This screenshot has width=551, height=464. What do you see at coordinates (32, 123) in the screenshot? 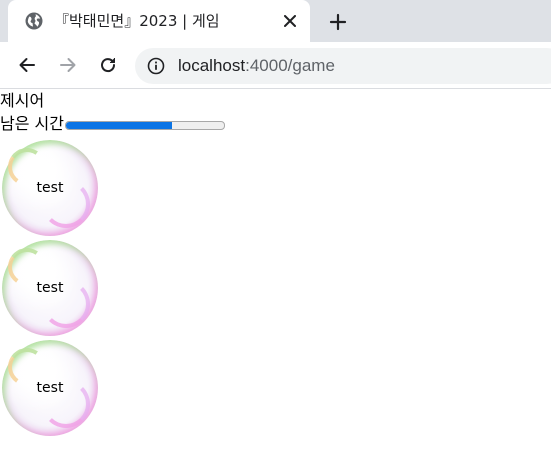
I see `timer-label: 남은 시간` at bounding box center [32, 123].